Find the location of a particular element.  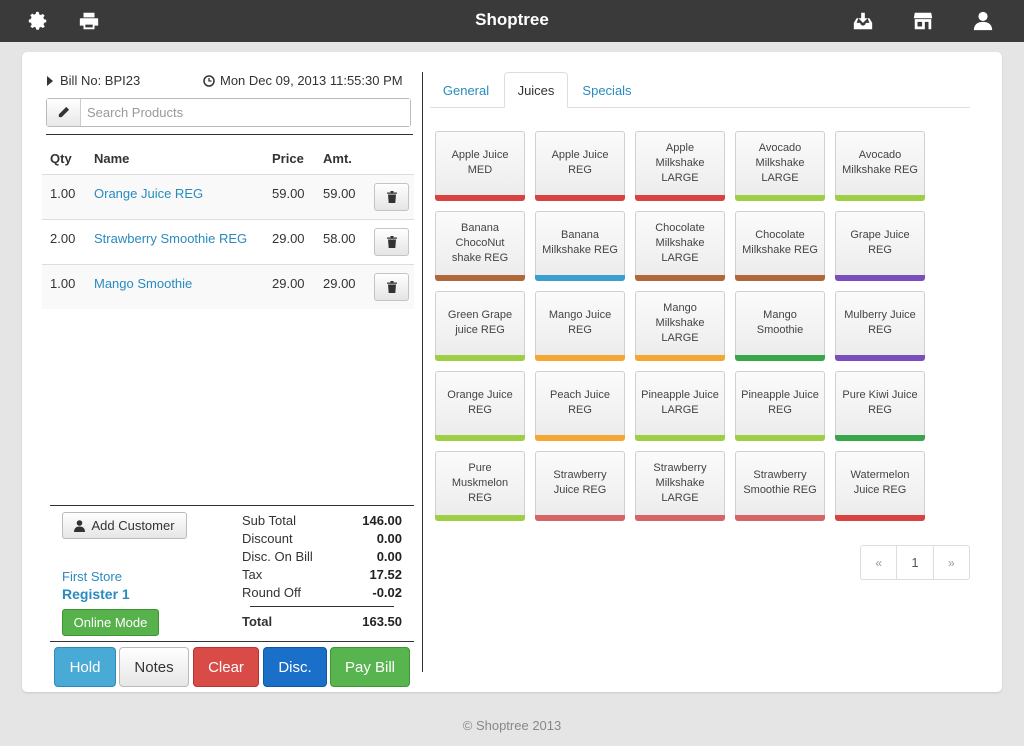

product-tile: Orange Juice REG is located at coordinates (480, 406).